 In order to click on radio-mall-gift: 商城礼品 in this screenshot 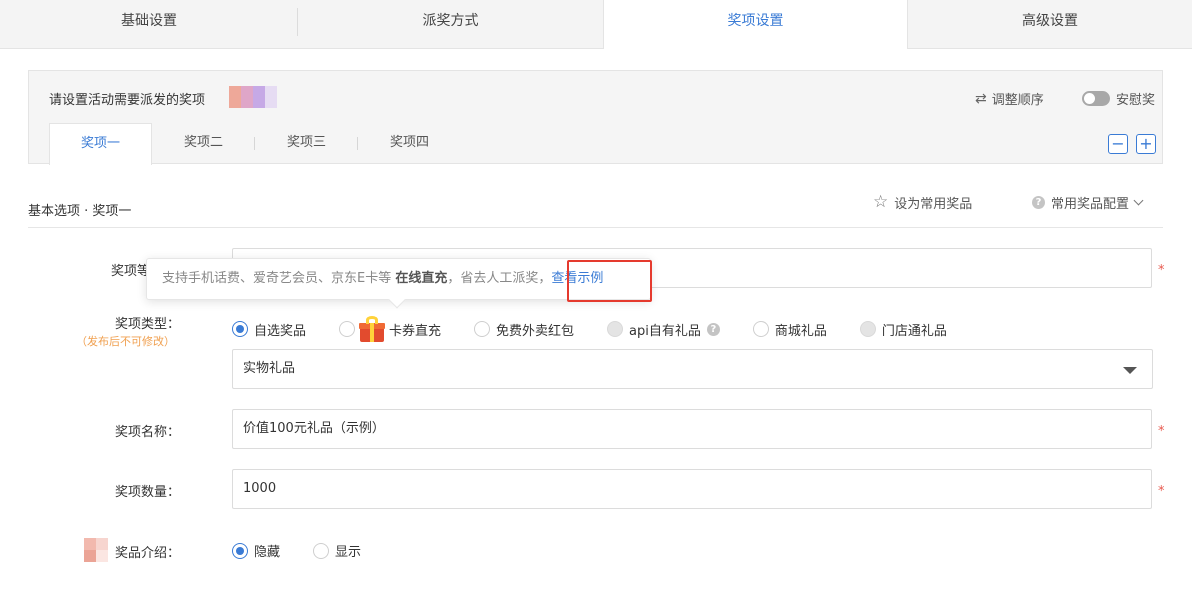, I will do `click(789, 329)`.